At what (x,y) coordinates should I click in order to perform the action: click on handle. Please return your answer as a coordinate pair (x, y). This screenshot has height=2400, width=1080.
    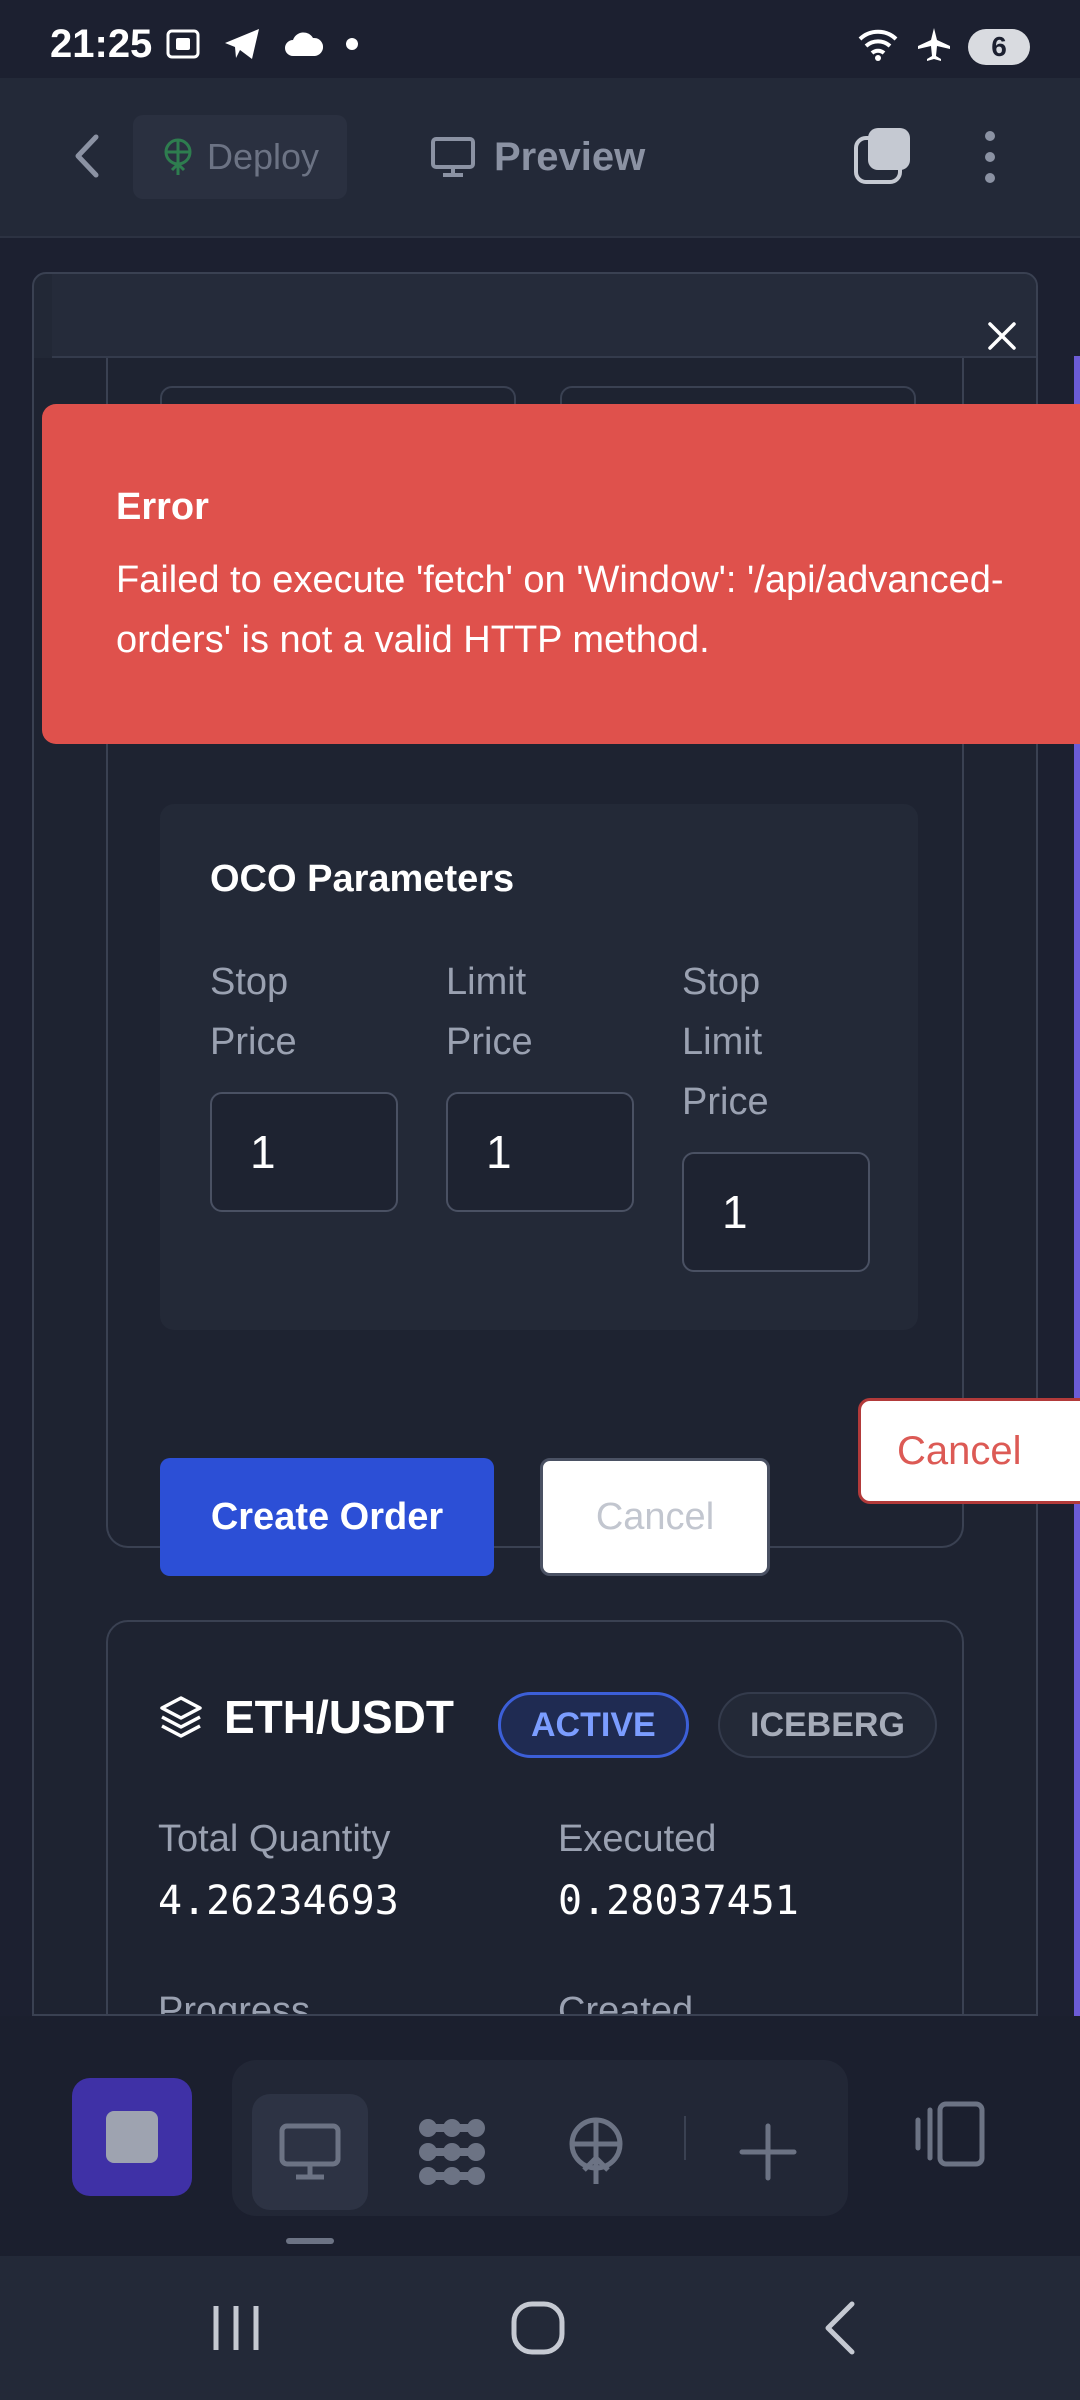
    Looking at the image, I should click on (310, 2241).